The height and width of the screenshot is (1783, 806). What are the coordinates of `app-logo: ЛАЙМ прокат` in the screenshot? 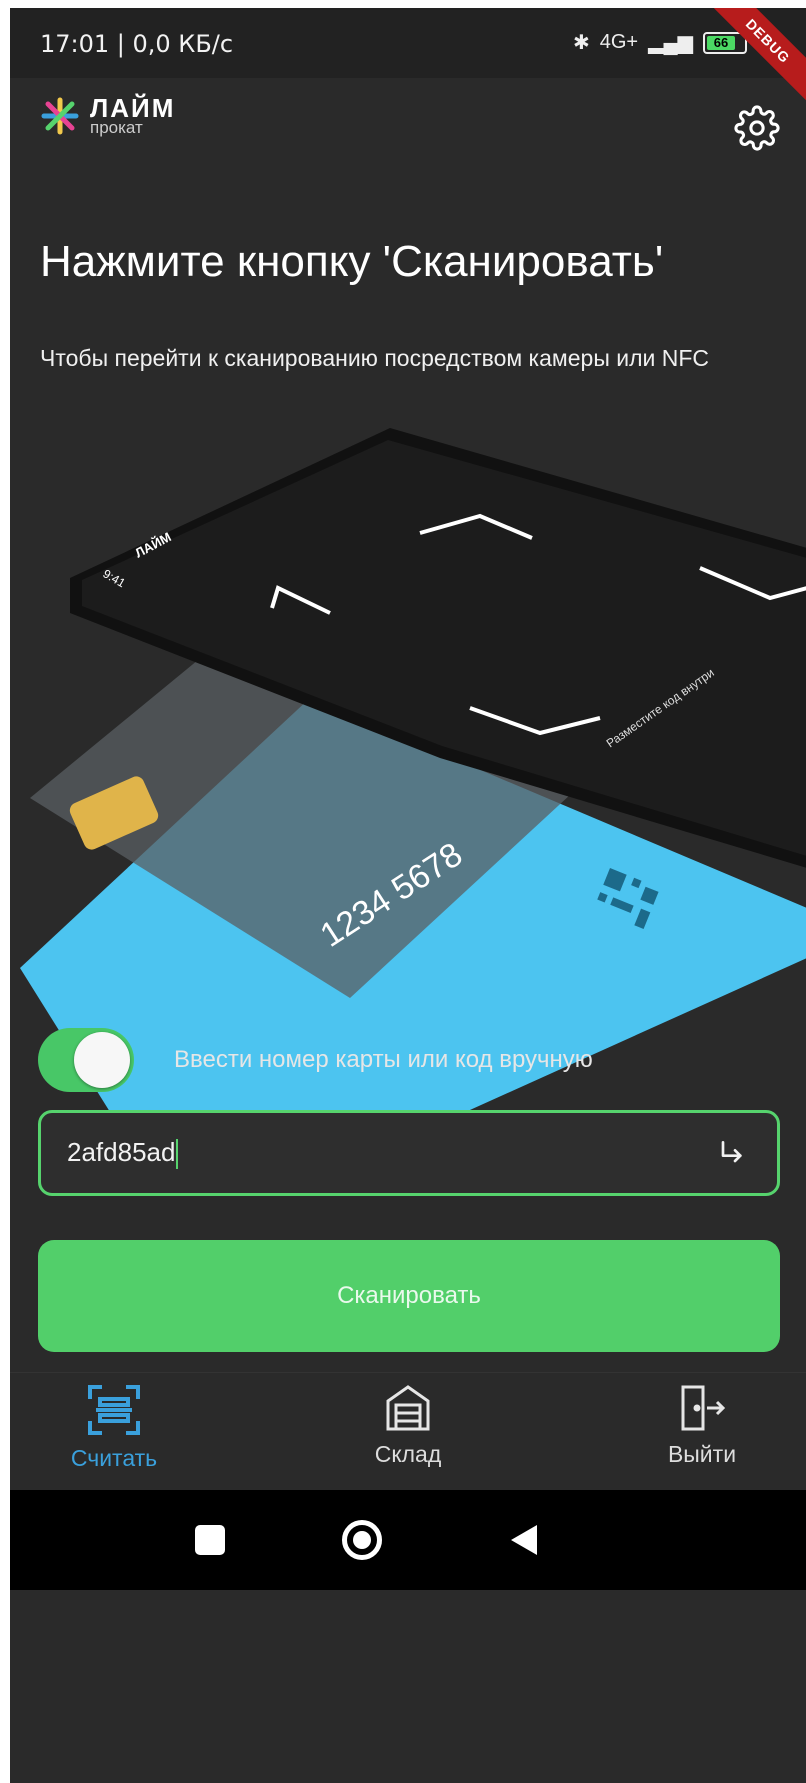 It's located at (108, 114).